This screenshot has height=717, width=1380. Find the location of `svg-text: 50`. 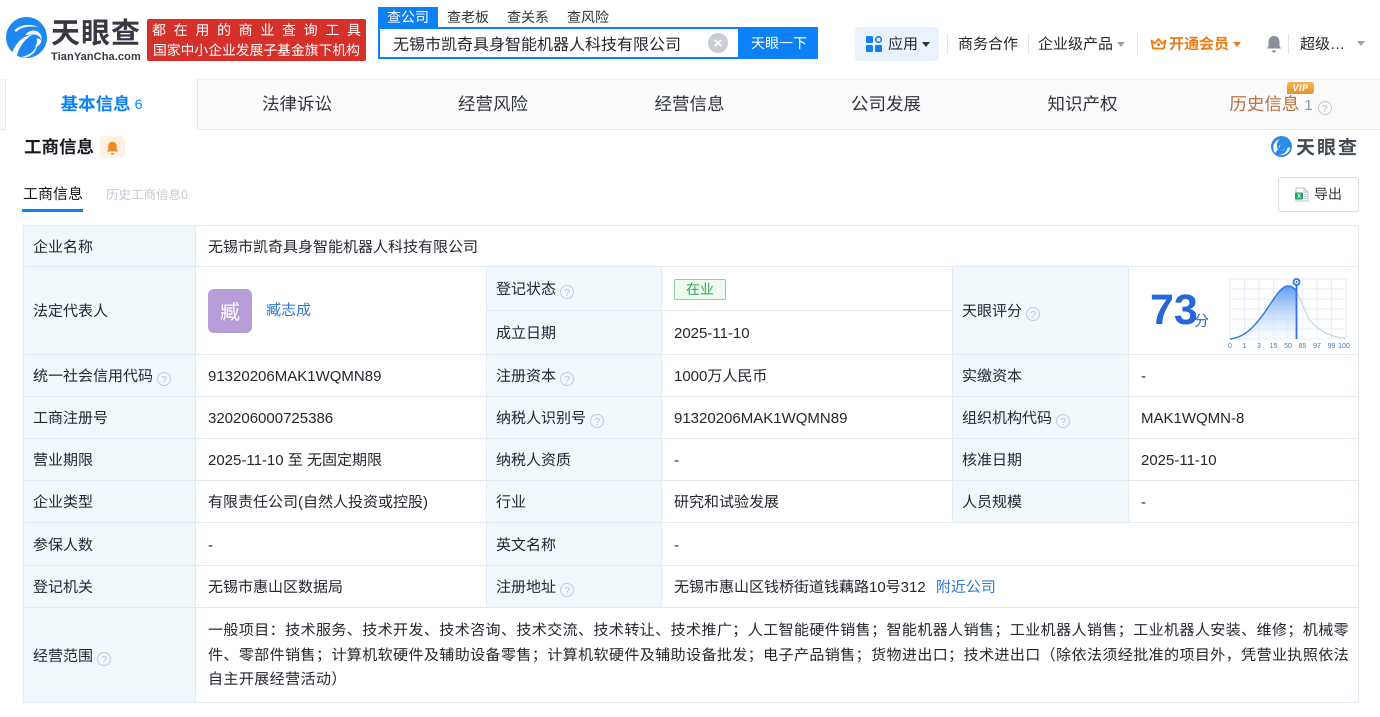

svg-text: 50 is located at coordinates (1288, 346).